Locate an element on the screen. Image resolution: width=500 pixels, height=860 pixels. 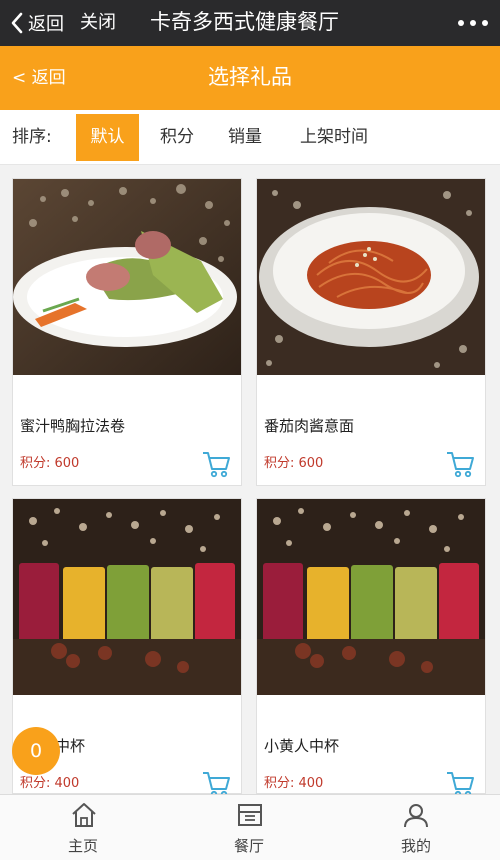
sort-option-default: 默认 is located at coordinates (107, 137).